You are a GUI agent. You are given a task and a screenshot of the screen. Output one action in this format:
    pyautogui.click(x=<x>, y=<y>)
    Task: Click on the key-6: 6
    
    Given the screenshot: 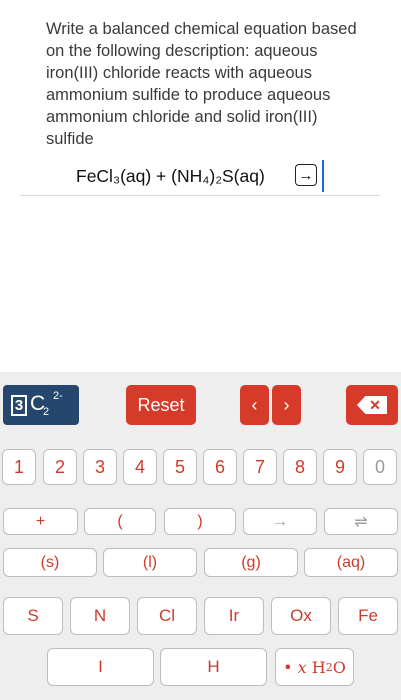 What is the action you would take?
    pyautogui.click(x=220, y=467)
    